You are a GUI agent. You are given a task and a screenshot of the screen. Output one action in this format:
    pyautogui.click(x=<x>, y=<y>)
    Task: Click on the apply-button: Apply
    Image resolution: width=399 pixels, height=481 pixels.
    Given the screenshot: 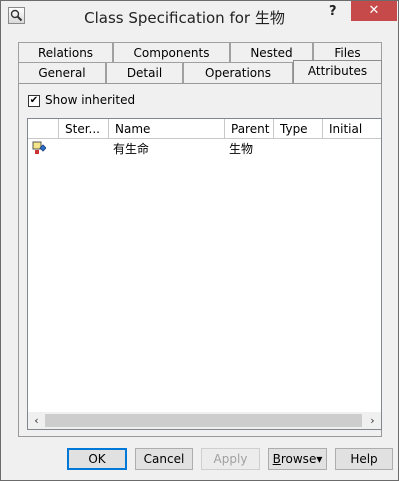 What is the action you would take?
    pyautogui.click(x=230, y=459)
    